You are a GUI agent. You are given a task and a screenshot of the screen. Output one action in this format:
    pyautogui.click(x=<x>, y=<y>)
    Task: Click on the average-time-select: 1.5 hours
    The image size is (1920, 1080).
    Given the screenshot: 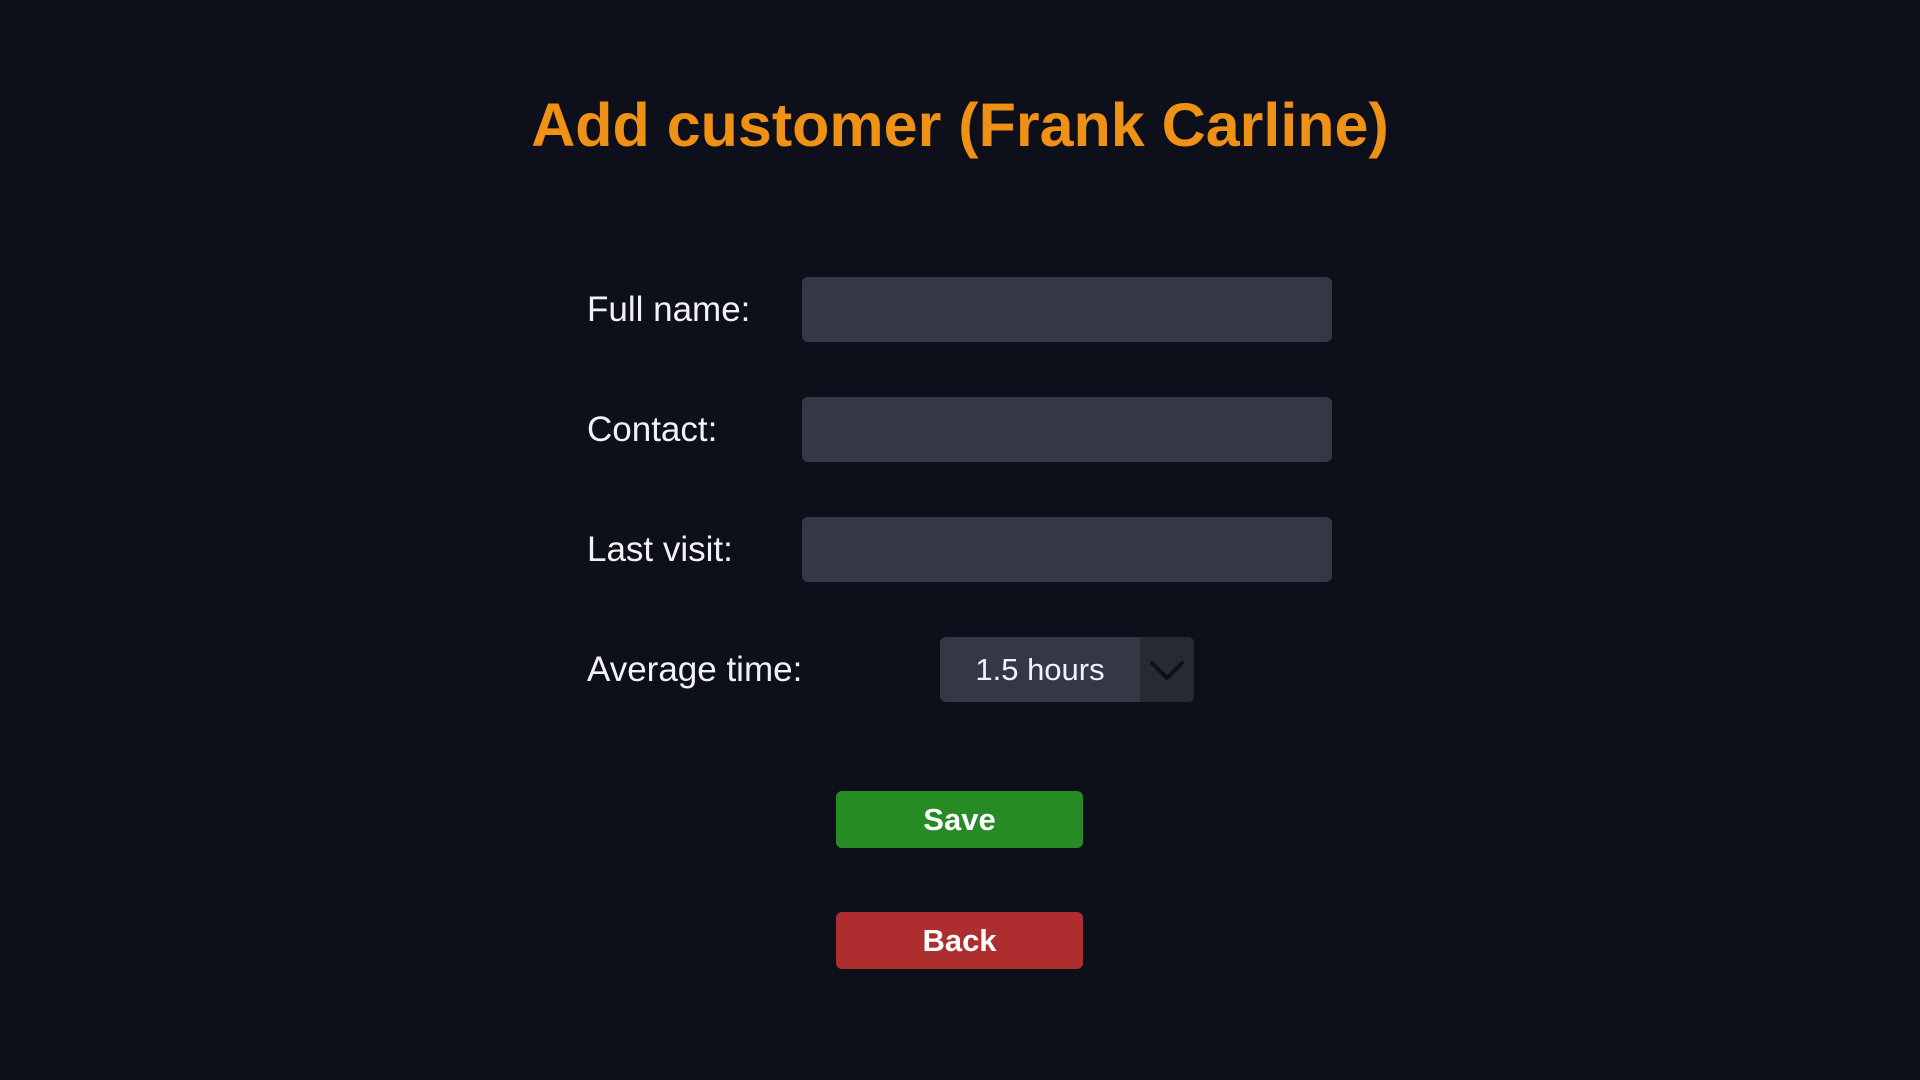 What is the action you would take?
    pyautogui.click(x=1067, y=669)
    